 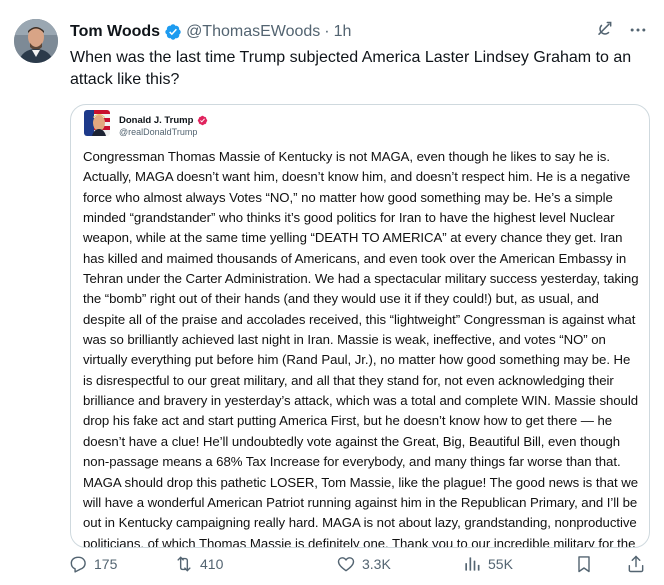 What do you see at coordinates (621, 30) in the screenshot?
I see `header-actions` at bounding box center [621, 30].